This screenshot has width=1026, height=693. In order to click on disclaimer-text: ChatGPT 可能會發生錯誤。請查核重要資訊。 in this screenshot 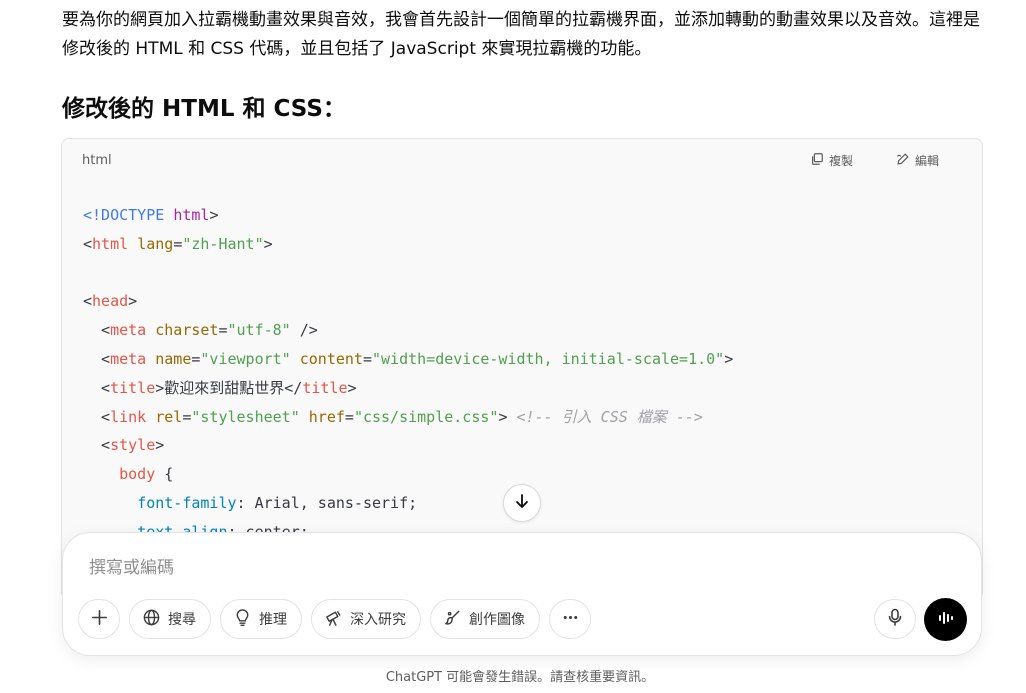, I will do `click(520, 677)`.